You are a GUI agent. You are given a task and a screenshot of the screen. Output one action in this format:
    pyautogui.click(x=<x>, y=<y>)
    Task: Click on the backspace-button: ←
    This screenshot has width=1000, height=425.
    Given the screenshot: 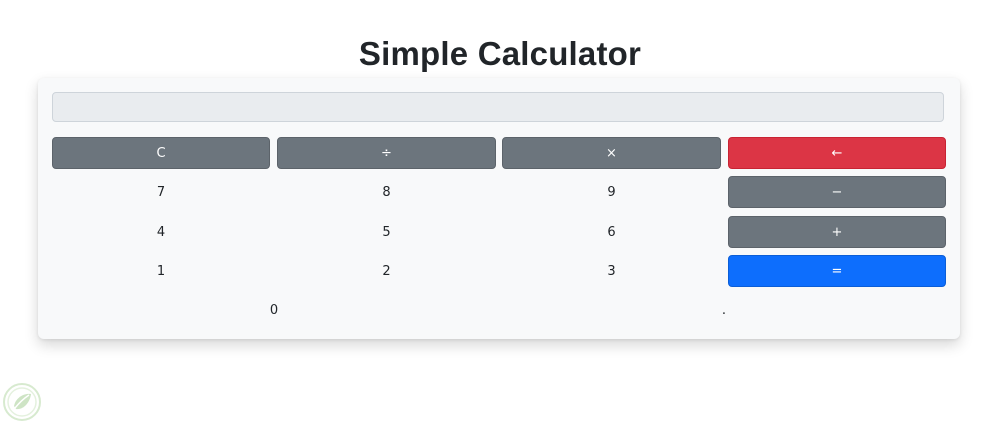 What is the action you would take?
    pyautogui.click(x=837, y=153)
    